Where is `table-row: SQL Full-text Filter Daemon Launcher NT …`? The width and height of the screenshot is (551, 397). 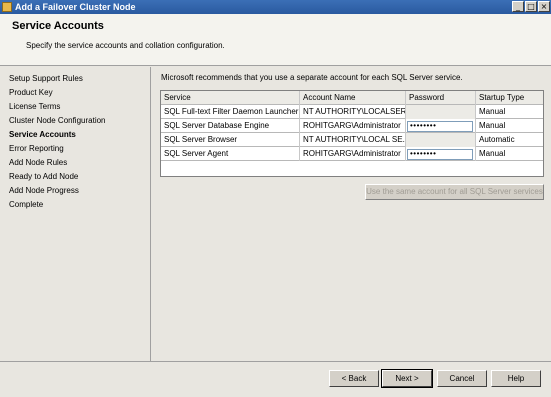
table-row: SQL Full-text Filter Daemon Launcher NT … is located at coordinates (352, 112).